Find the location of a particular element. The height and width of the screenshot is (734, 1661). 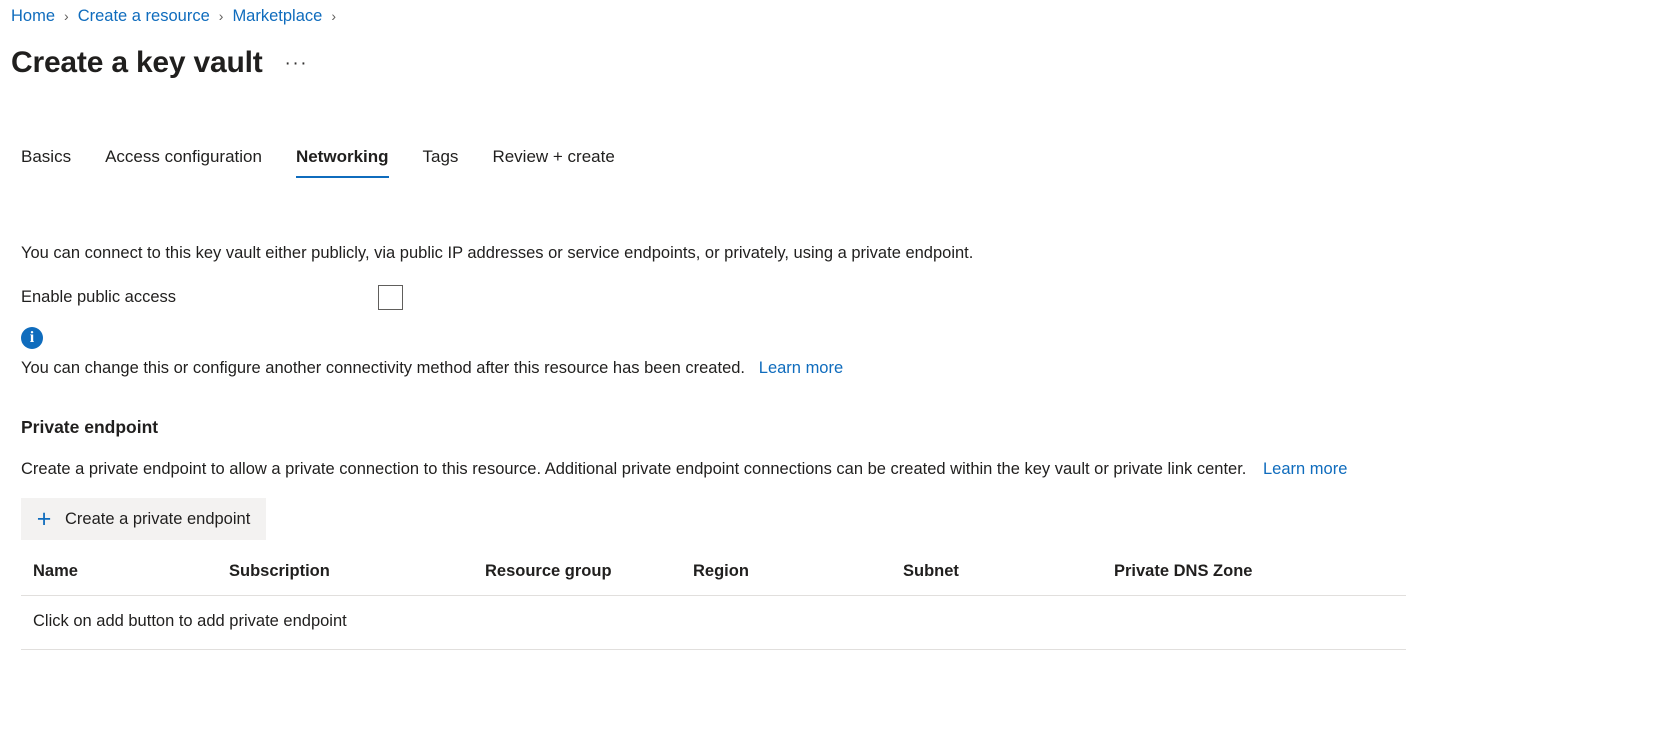

tab-access-configuration: Access configuration is located at coordinates (191, 162).